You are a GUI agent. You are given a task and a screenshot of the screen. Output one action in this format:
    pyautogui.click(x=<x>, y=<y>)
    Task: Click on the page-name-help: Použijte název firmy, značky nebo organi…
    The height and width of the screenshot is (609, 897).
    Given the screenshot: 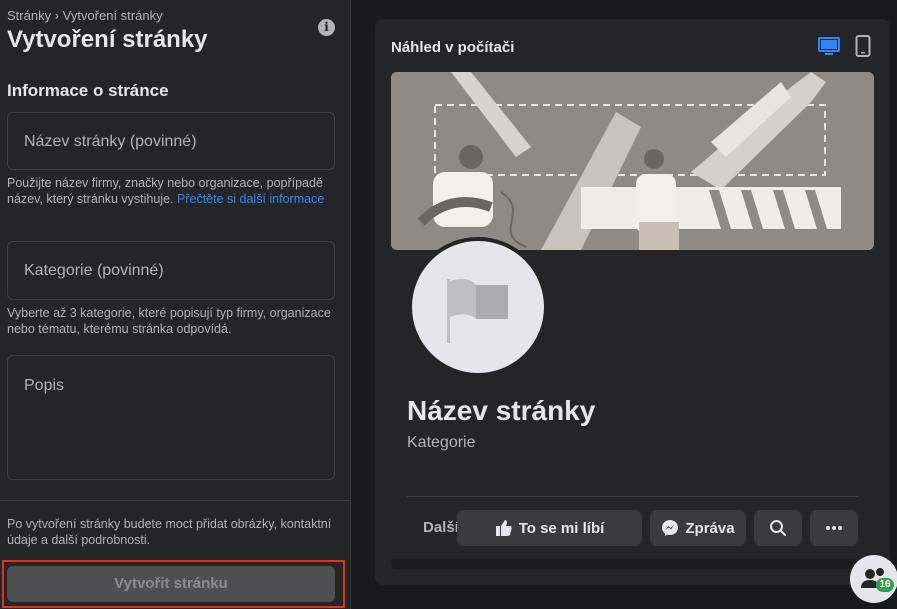 What is the action you would take?
    pyautogui.click(x=166, y=191)
    